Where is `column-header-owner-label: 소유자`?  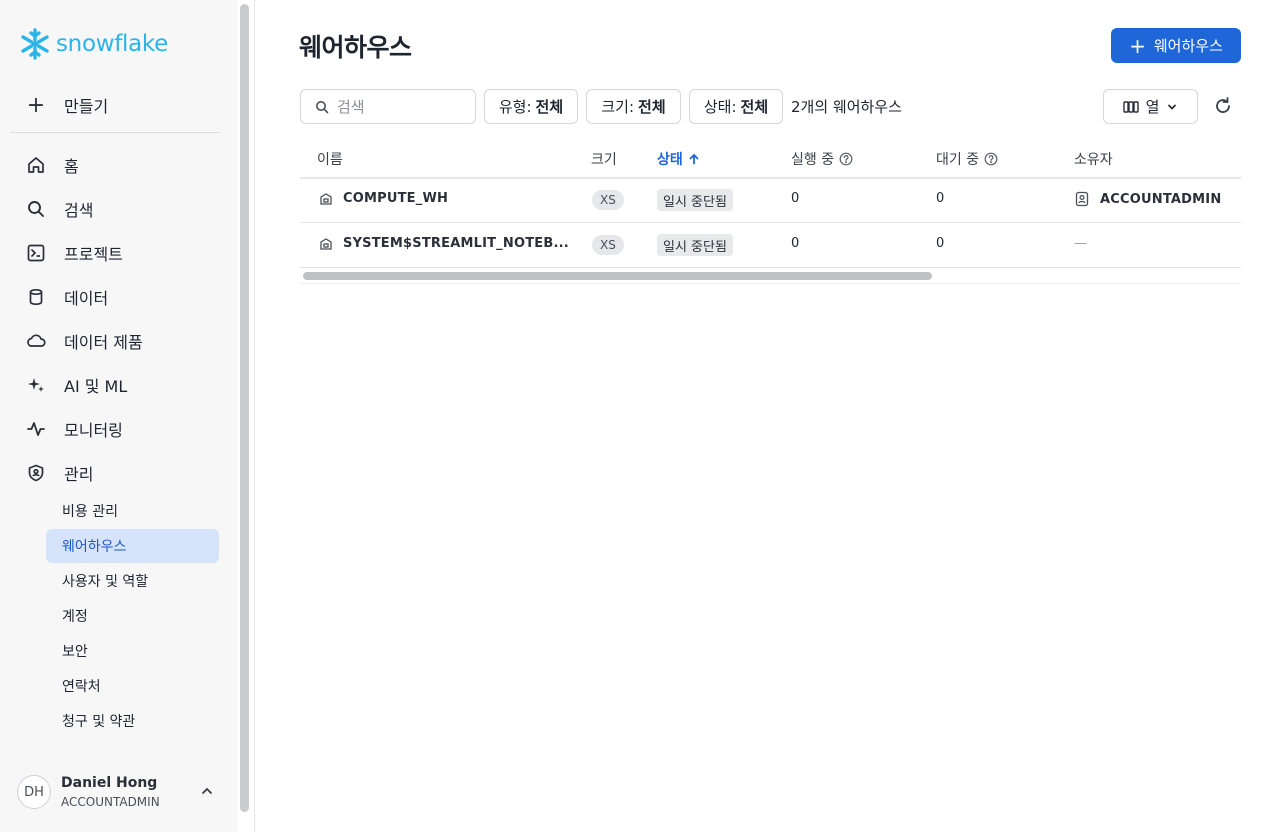 column-header-owner-label: 소유자 is located at coordinates (1093, 160).